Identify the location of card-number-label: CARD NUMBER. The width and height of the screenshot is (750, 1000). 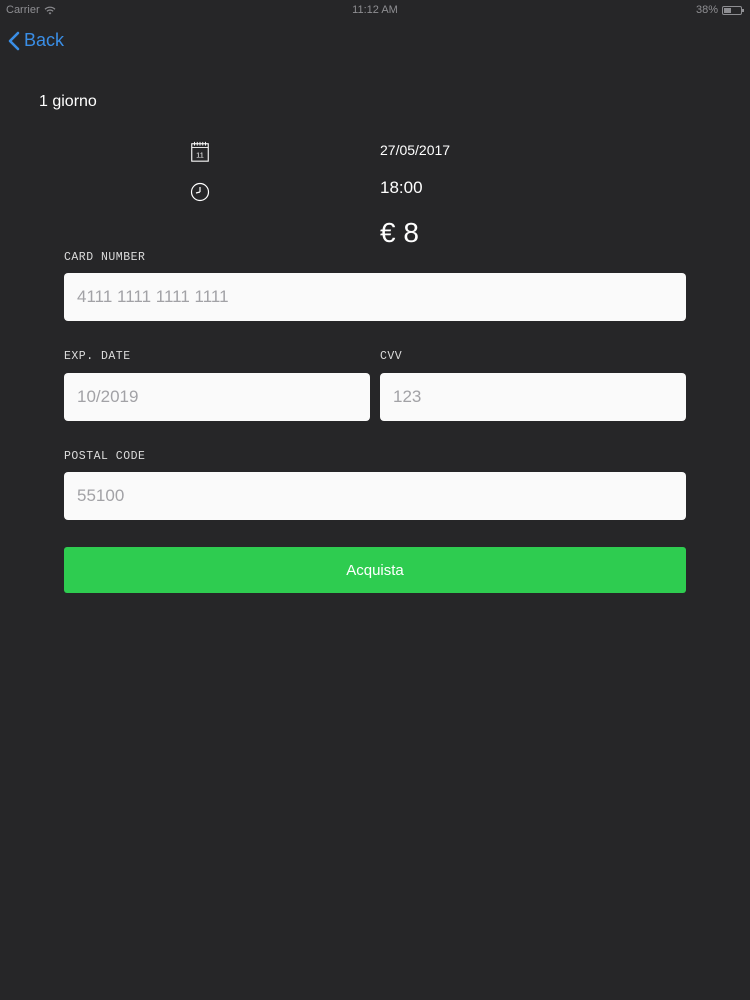
(105, 257).